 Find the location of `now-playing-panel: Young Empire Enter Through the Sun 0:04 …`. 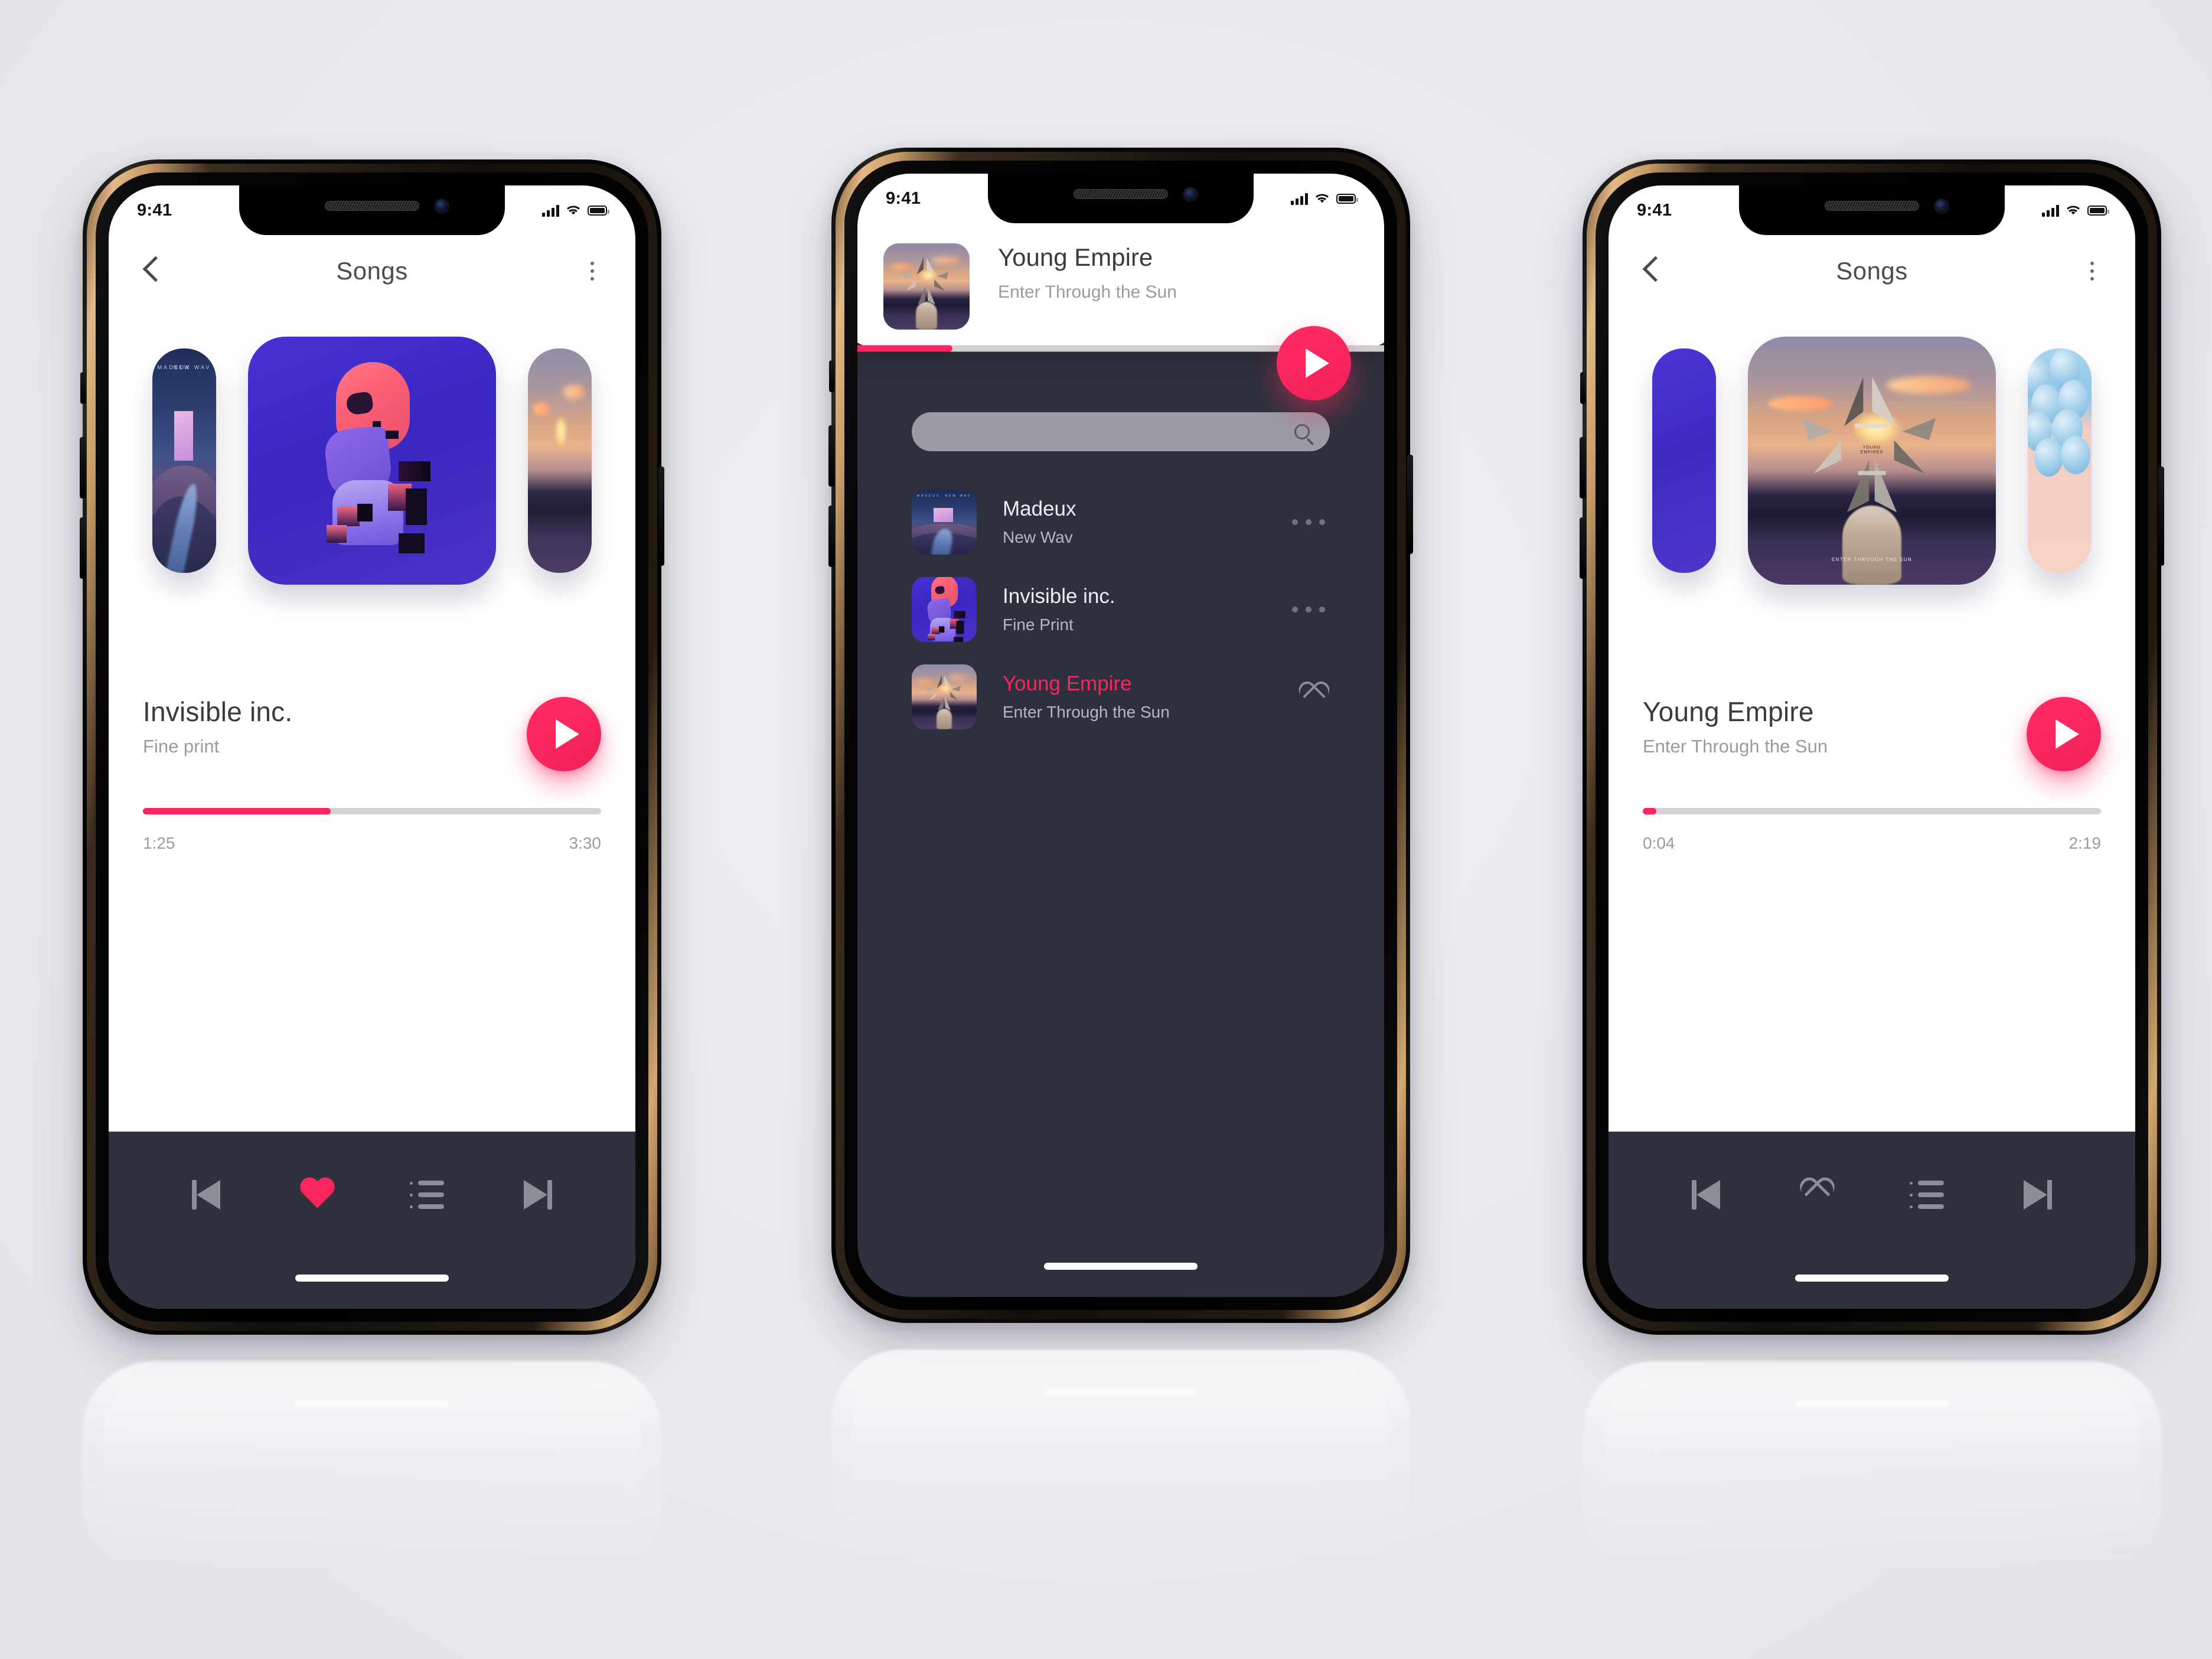

now-playing-panel: Young Empire Enter Through the Sun 0:04 … is located at coordinates (1872, 907).